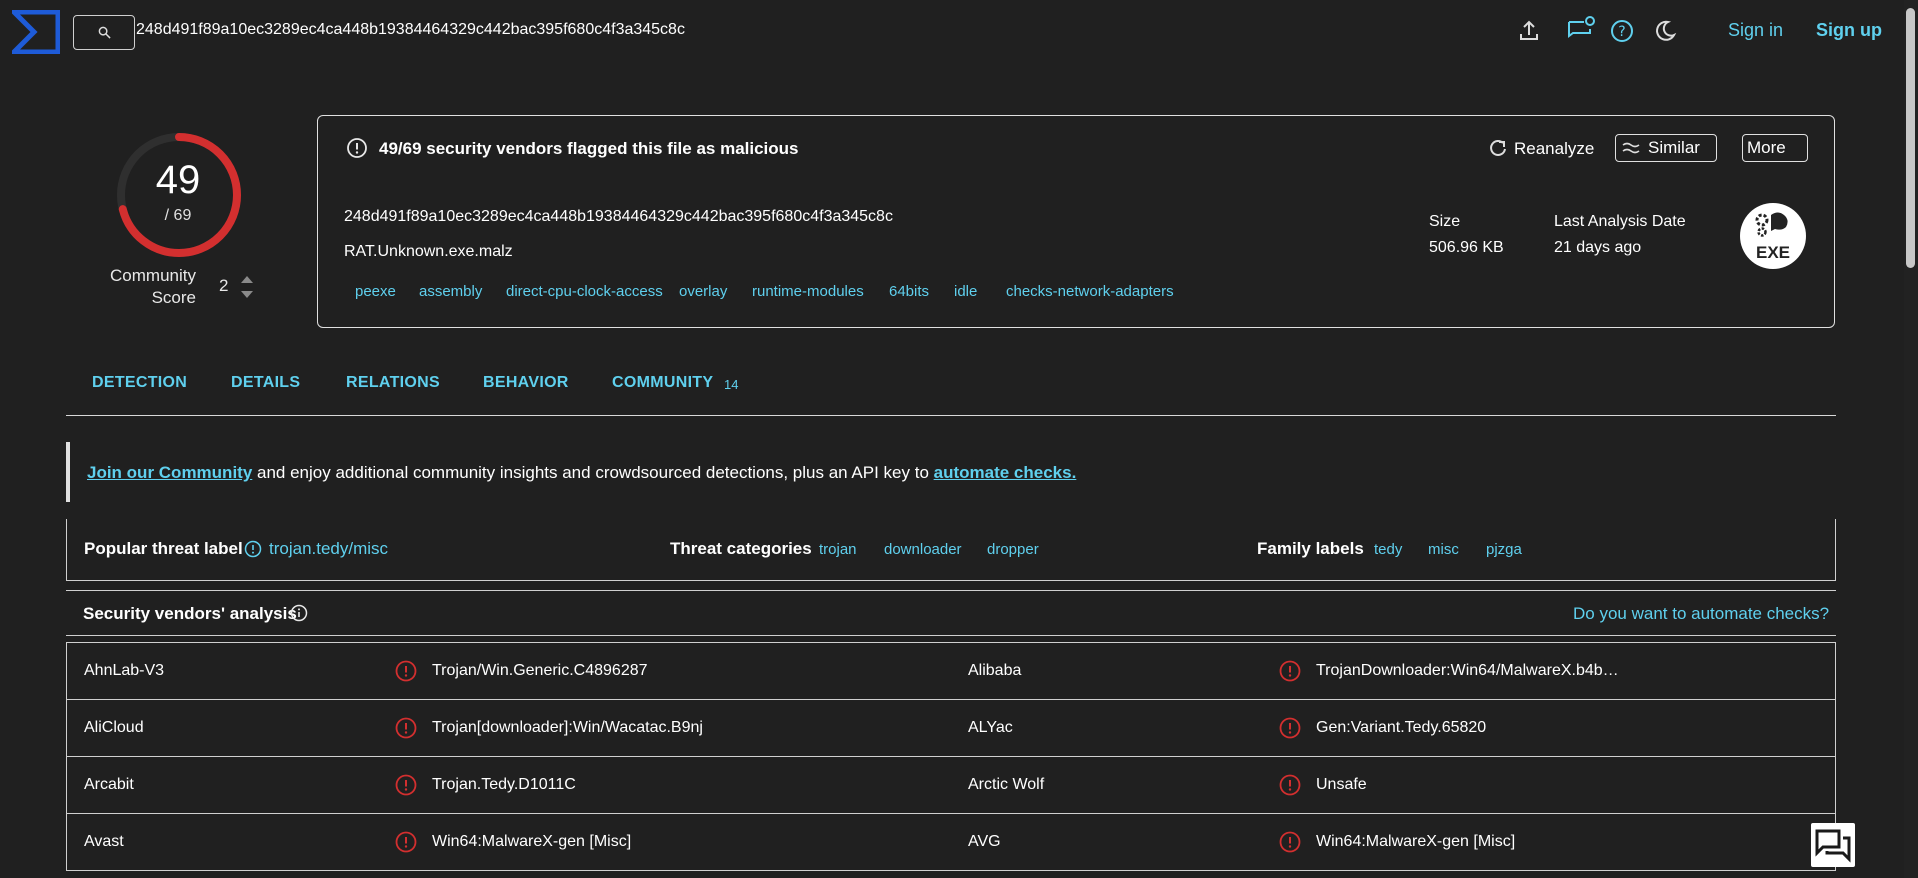  What do you see at coordinates (1910, 138) in the screenshot?
I see `scrollbar-thumb` at bounding box center [1910, 138].